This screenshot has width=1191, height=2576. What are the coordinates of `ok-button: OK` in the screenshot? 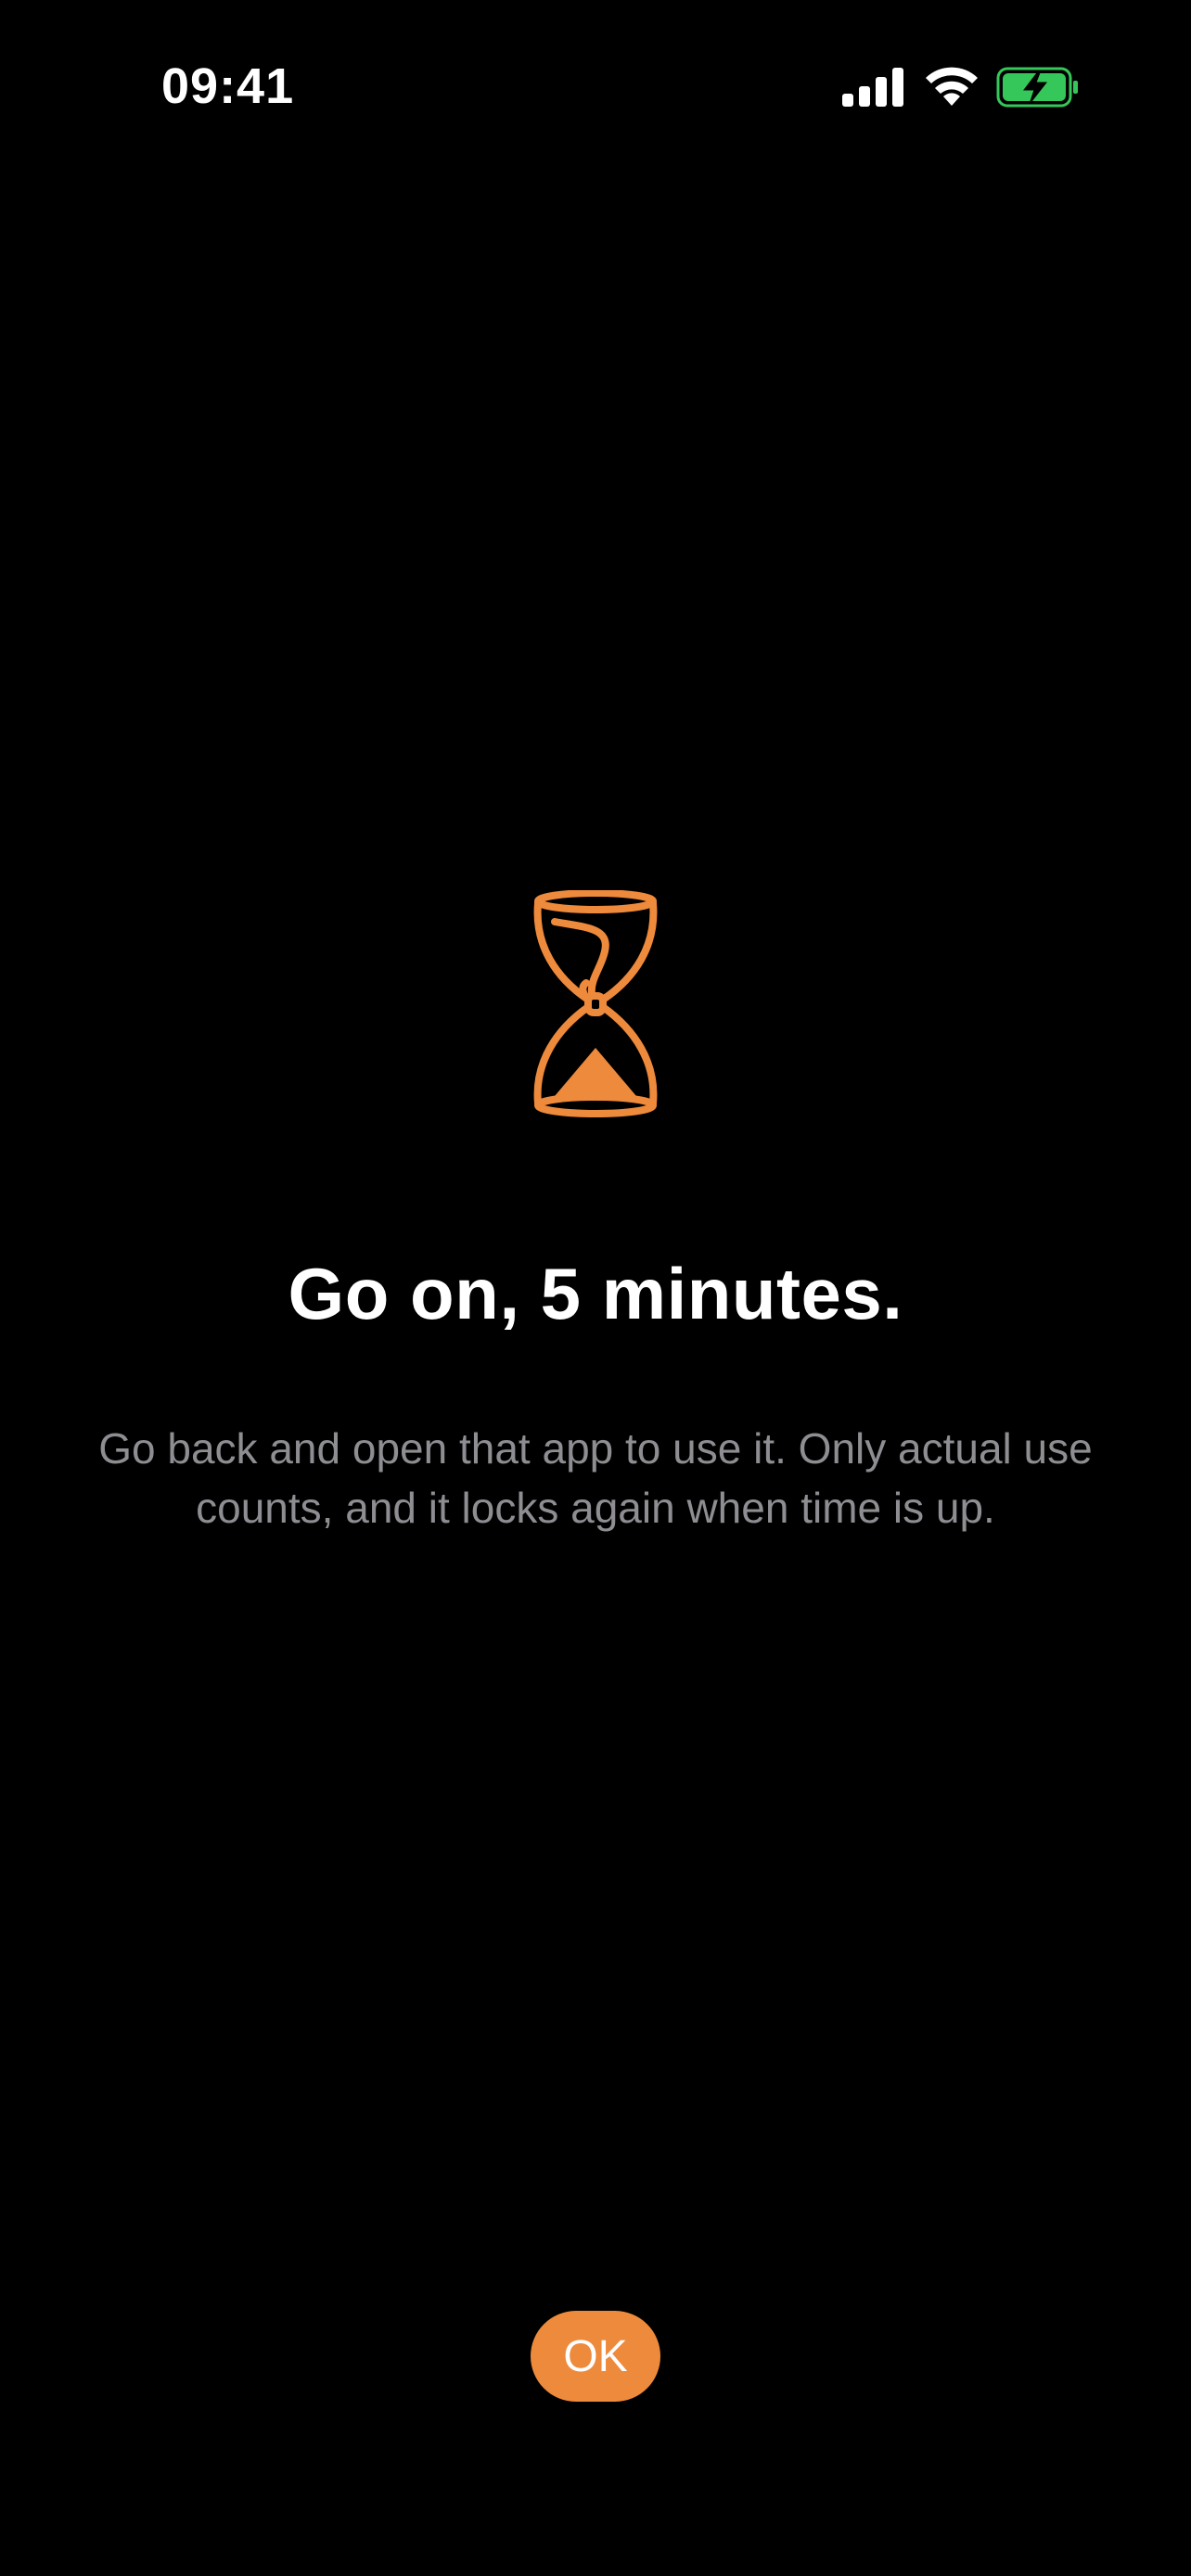 It's located at (595, 2356).